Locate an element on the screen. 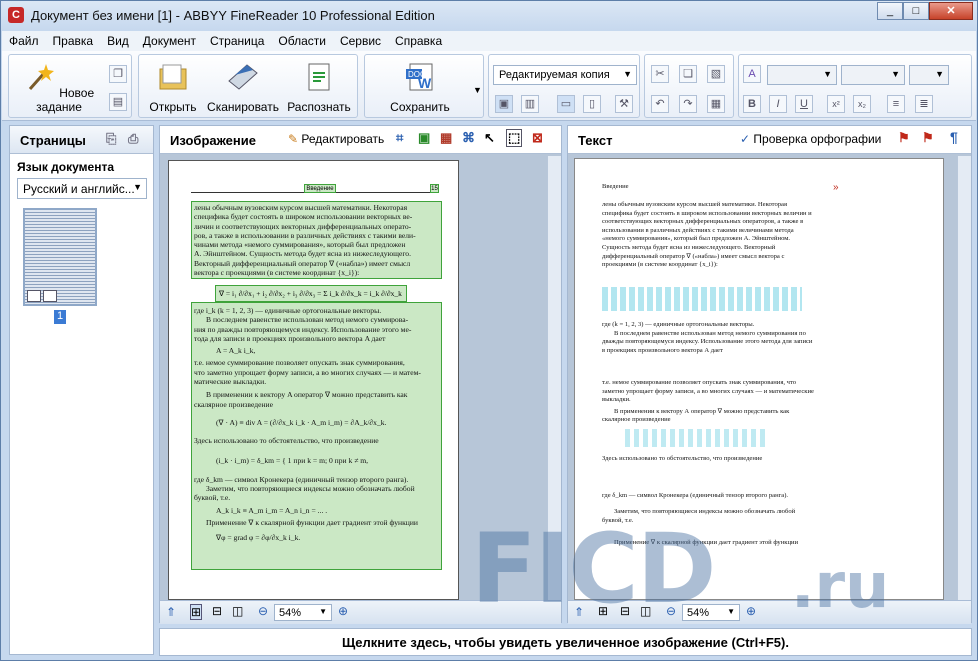 The width and height of the screenshot is (978, 661). thumb-image-icon is located at coordinates (34, 296).